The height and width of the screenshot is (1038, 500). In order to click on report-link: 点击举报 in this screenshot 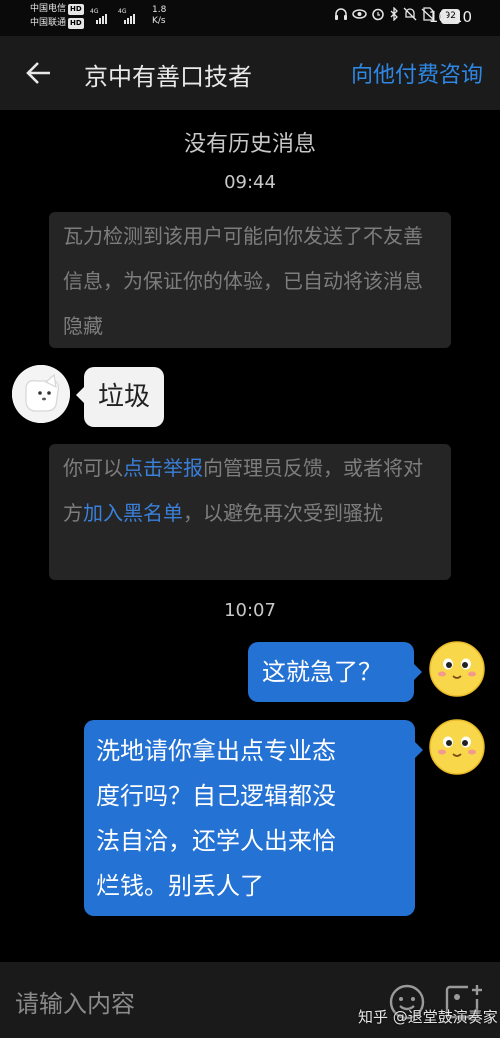, I will do `click(163, 468)`.